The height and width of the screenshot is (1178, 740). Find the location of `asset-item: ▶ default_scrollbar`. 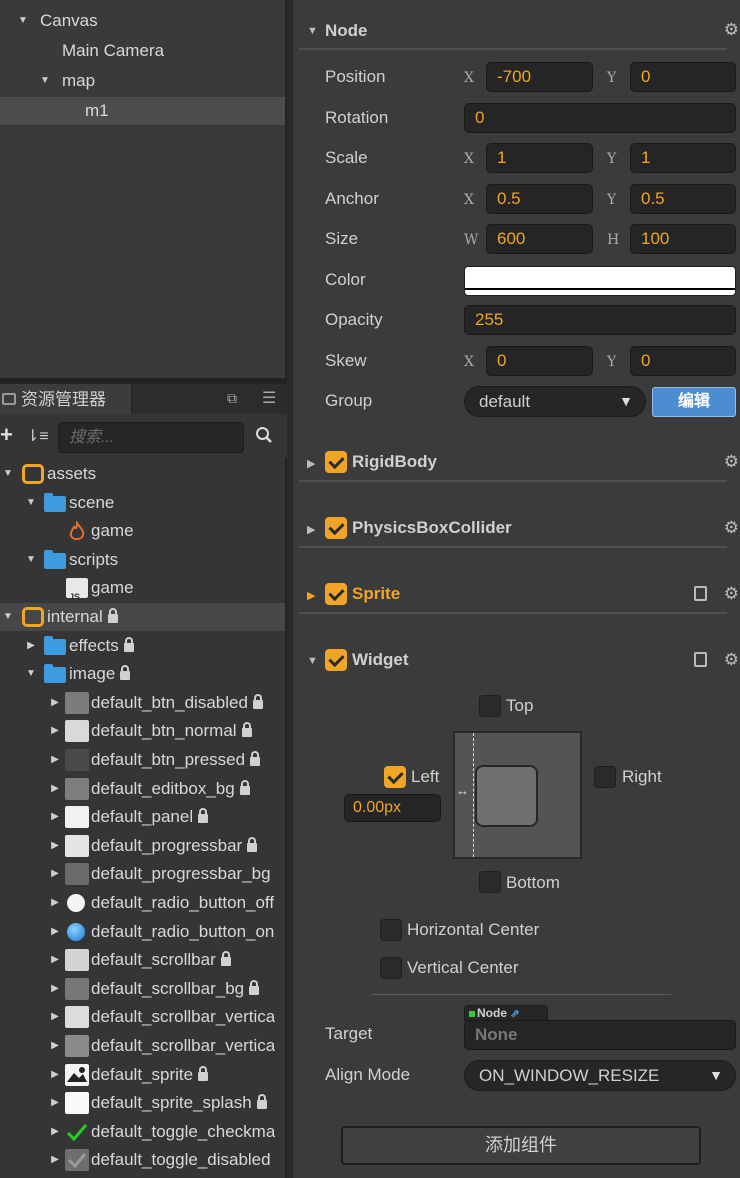

asset-item: ▶ default_scrollbar is located at coordinates (142, 960).